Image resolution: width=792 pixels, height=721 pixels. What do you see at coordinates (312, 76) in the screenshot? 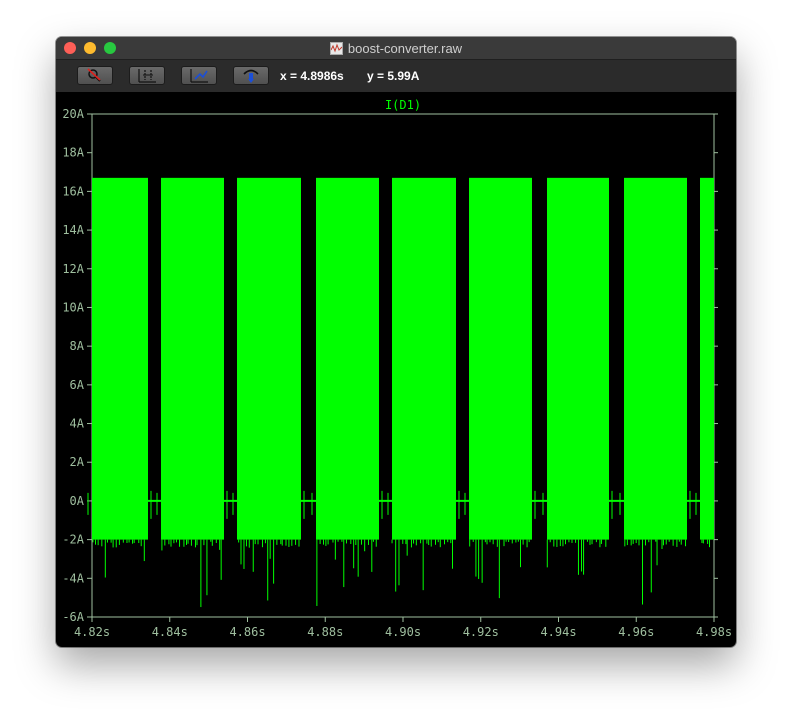
I see `x-readout: x = 4.8986s` at bounding box center [312, 76].